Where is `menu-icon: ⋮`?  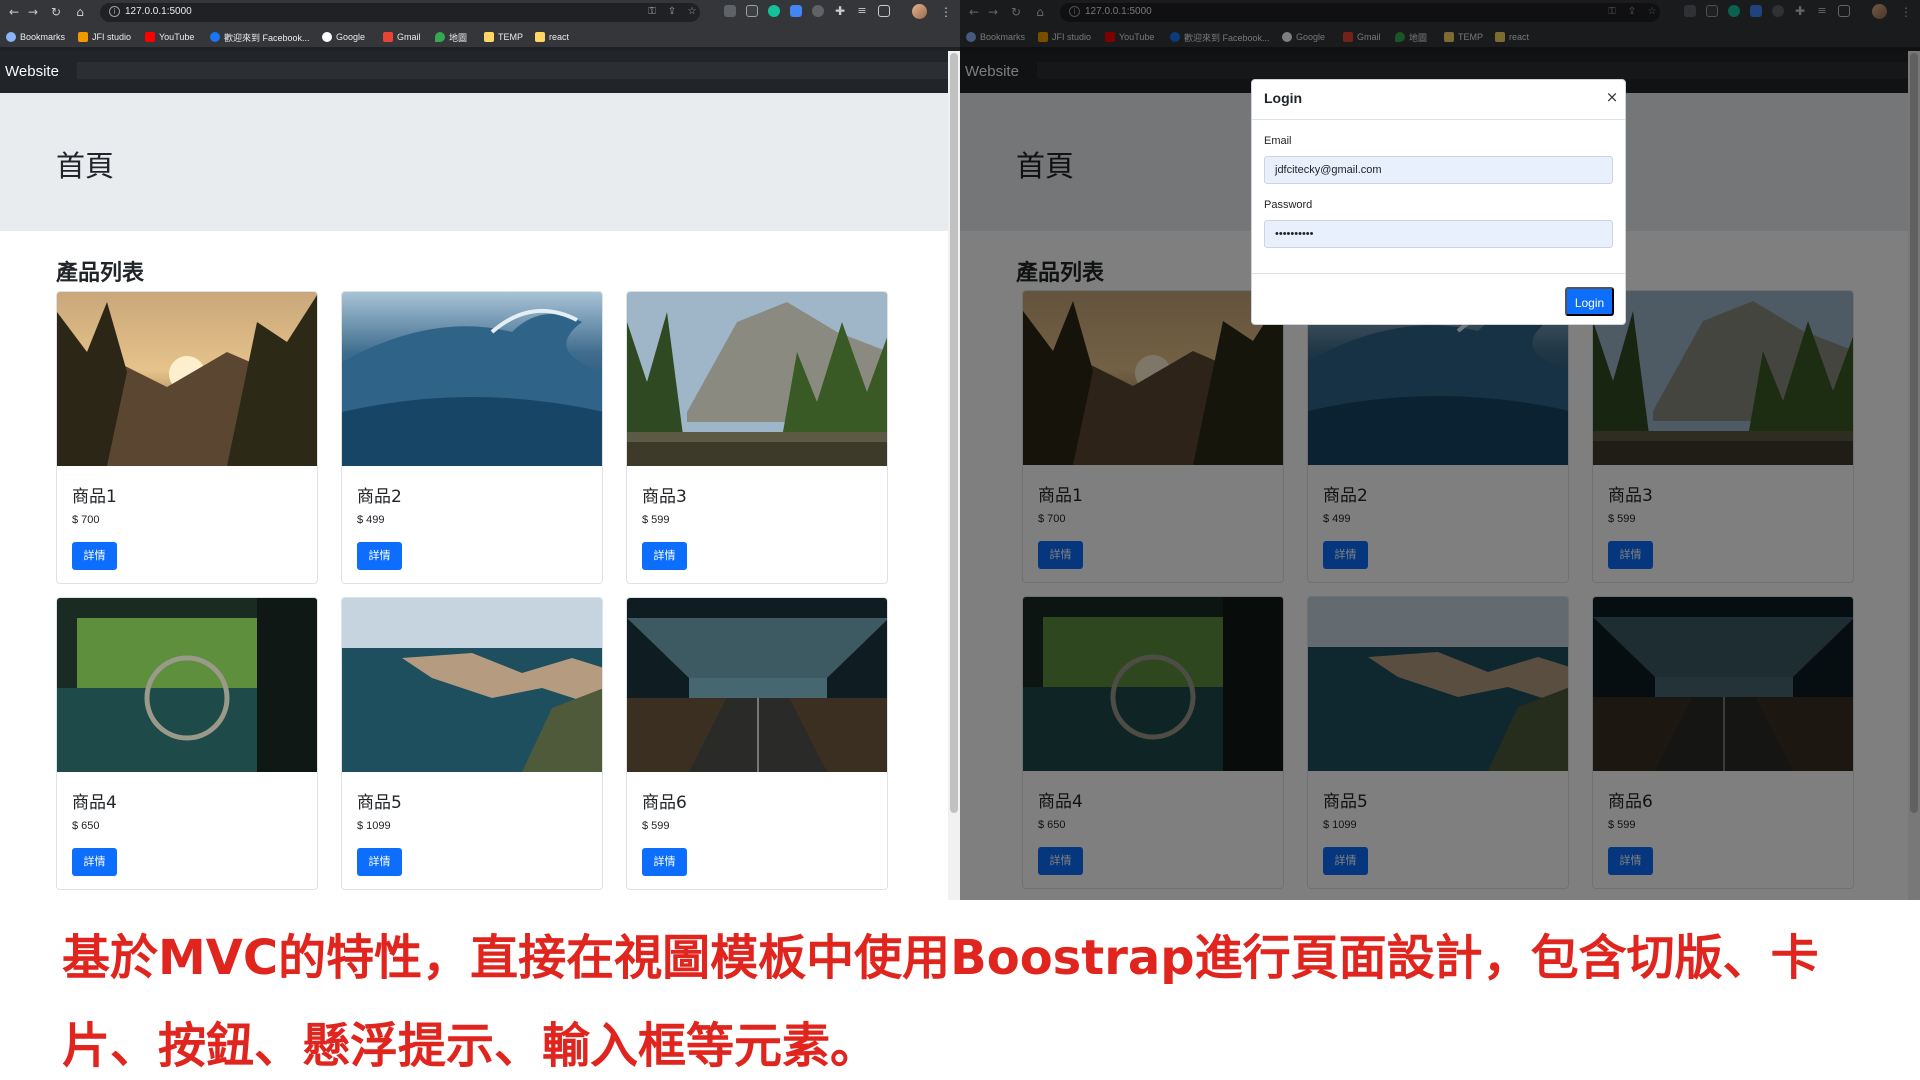
menu-icon: ⋮ is located at coordinates (946, 12).